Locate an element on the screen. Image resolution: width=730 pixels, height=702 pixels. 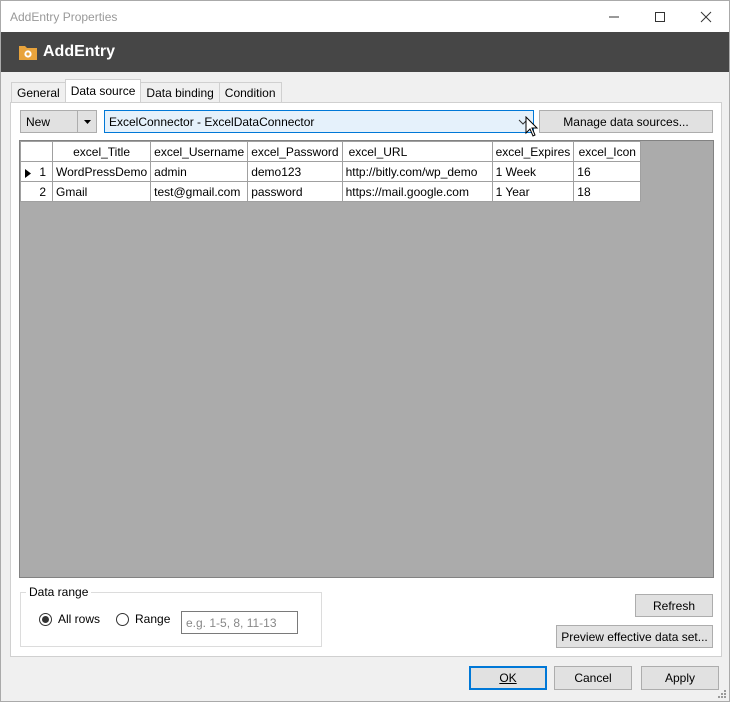
range-radio: Range is located at coordinates (143, 619).